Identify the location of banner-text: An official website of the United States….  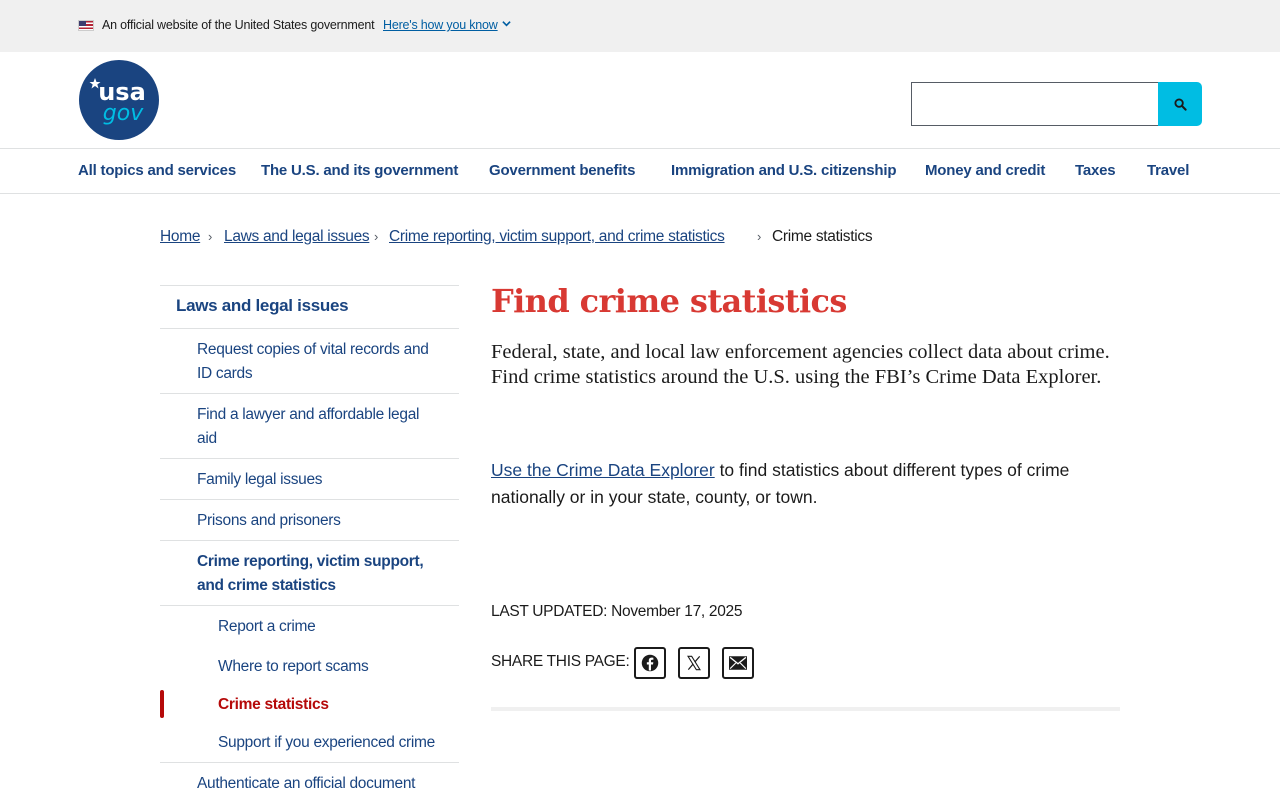
(238, 25).